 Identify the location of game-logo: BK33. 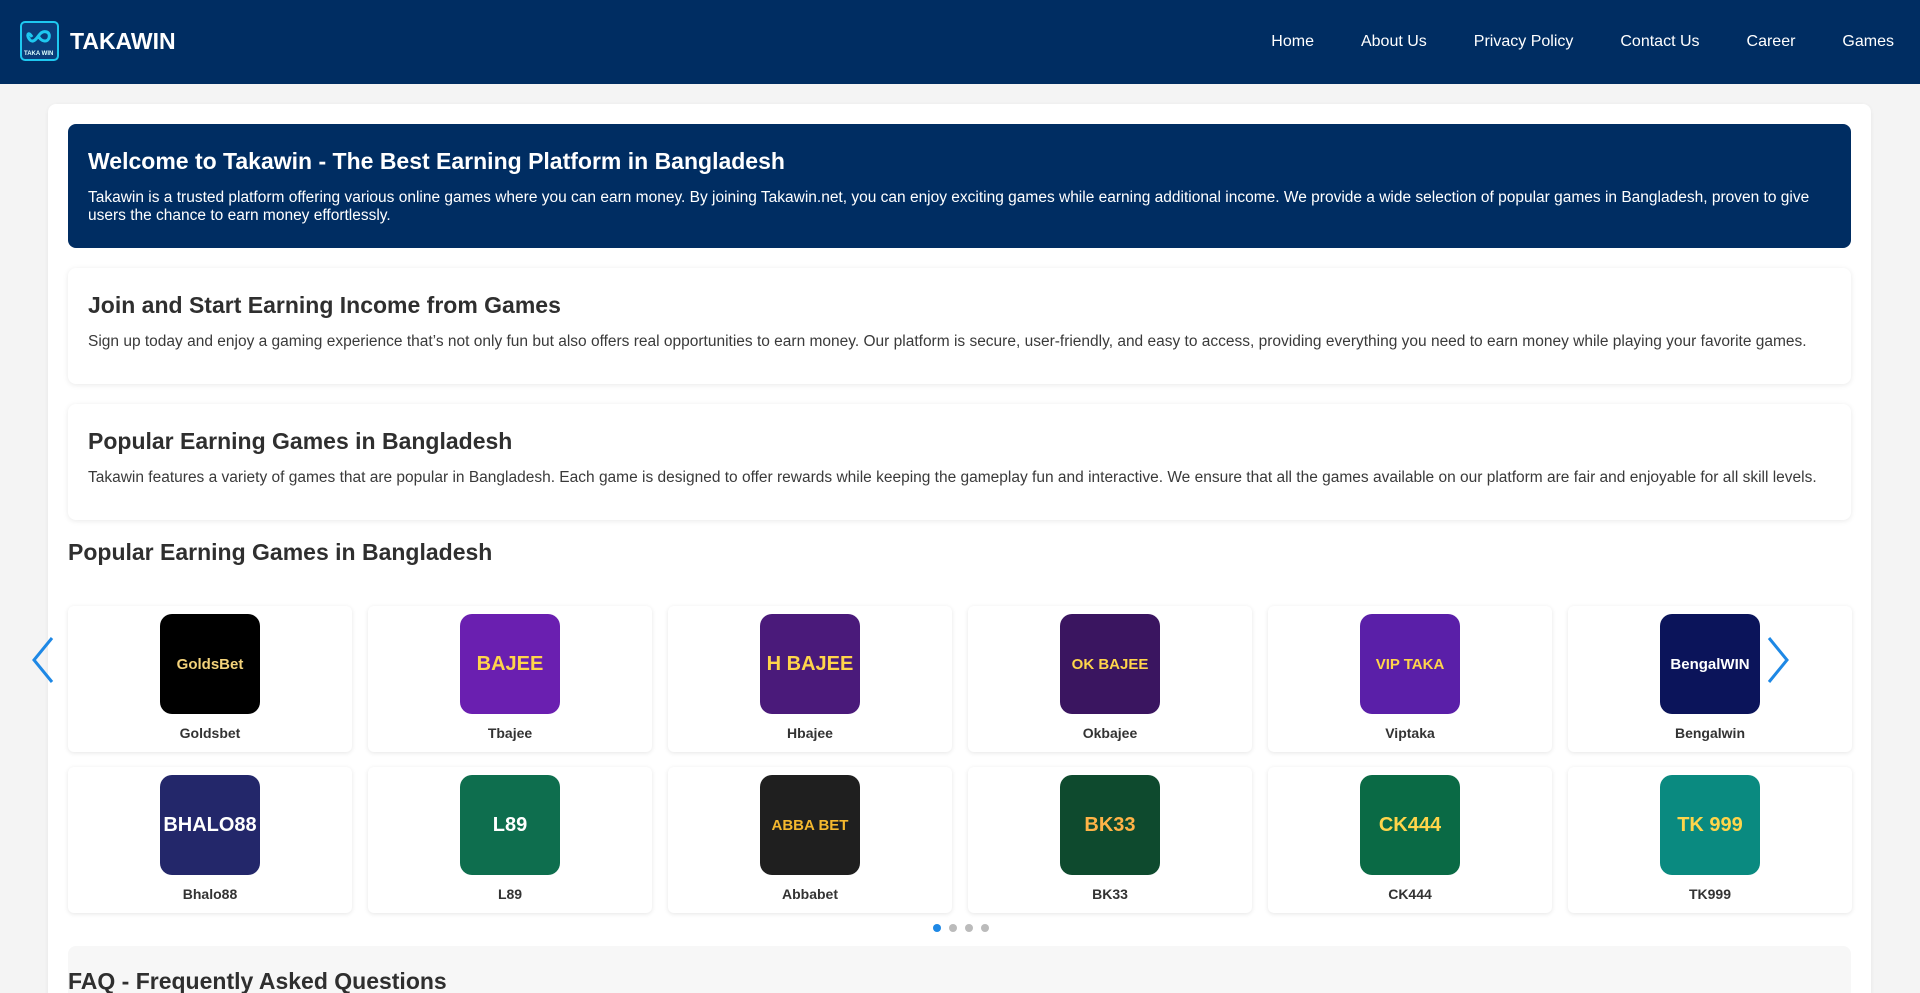
(1110, 825).